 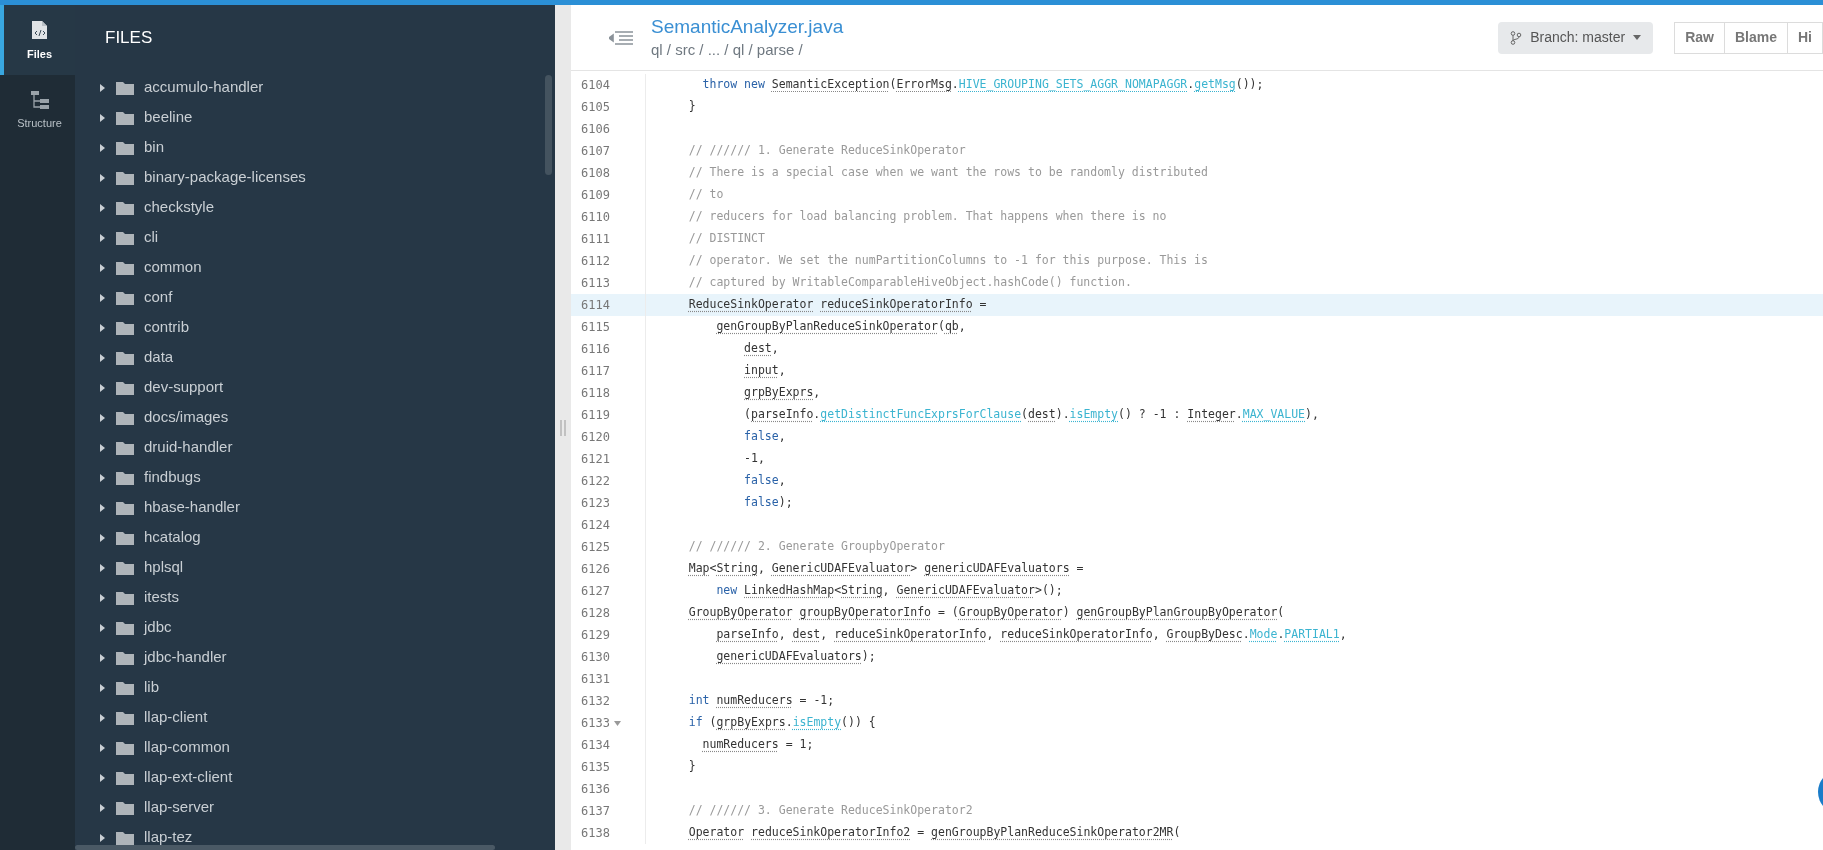 What do you see at coordinates (325, 507) in the screenshot?
I see `folder-item: hbase-handler` at bounding box center [325, 507].